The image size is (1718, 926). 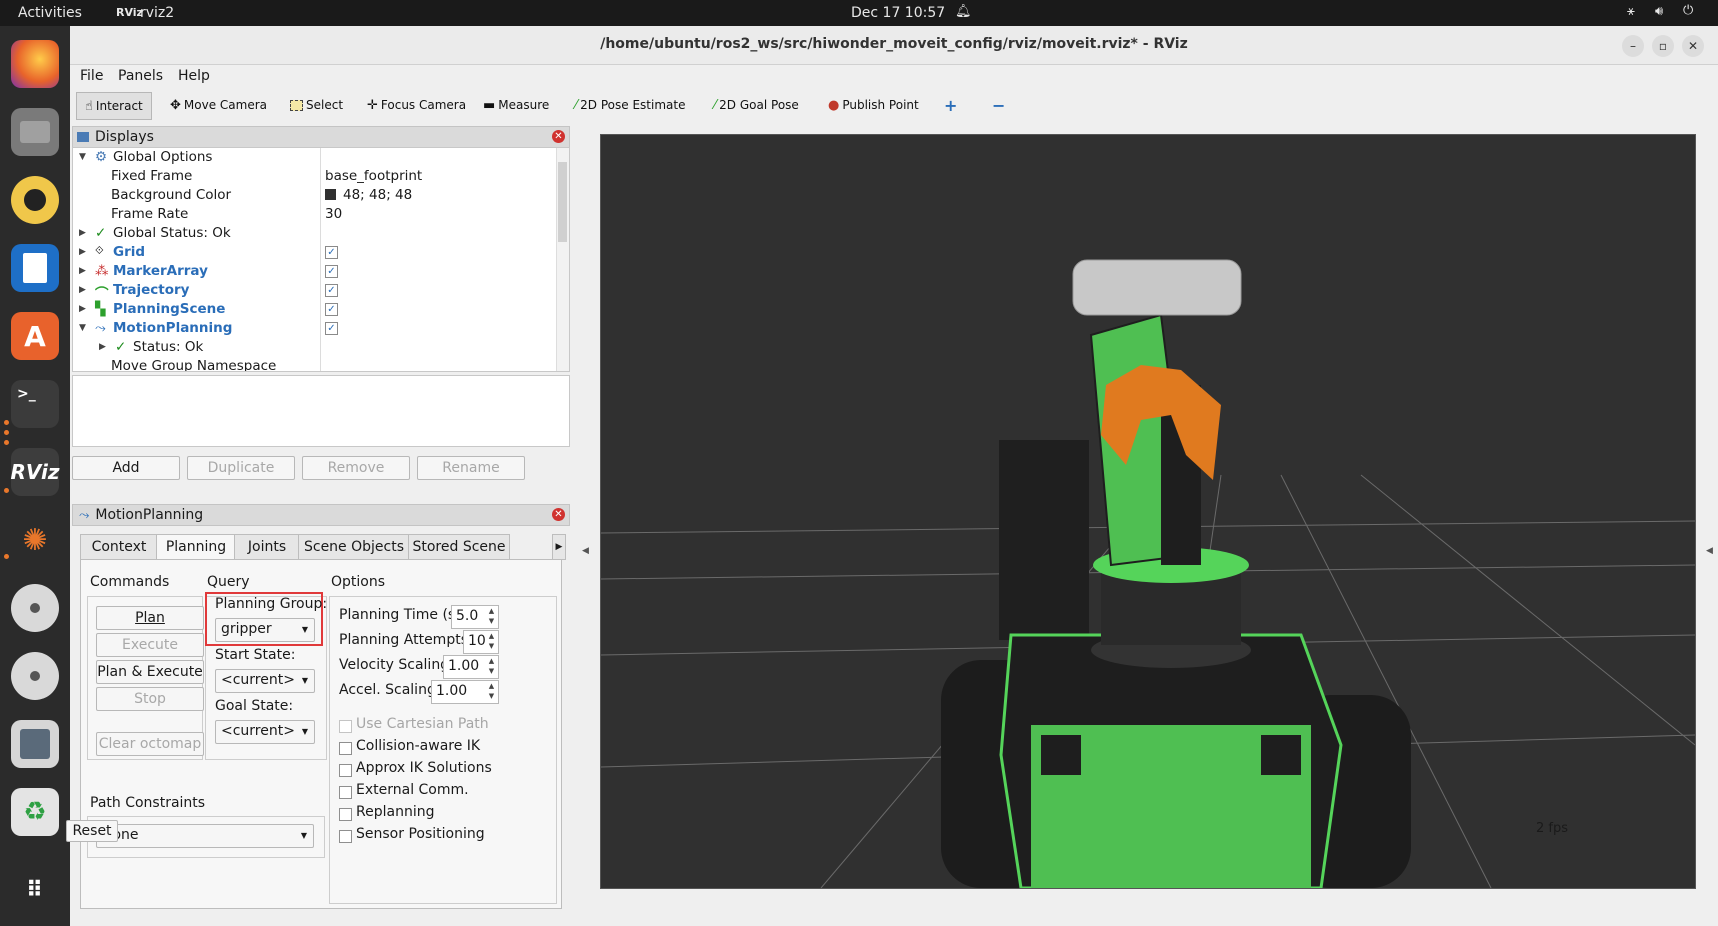 I want to click on tab-joints: Joints, so click(x=267, y=547).